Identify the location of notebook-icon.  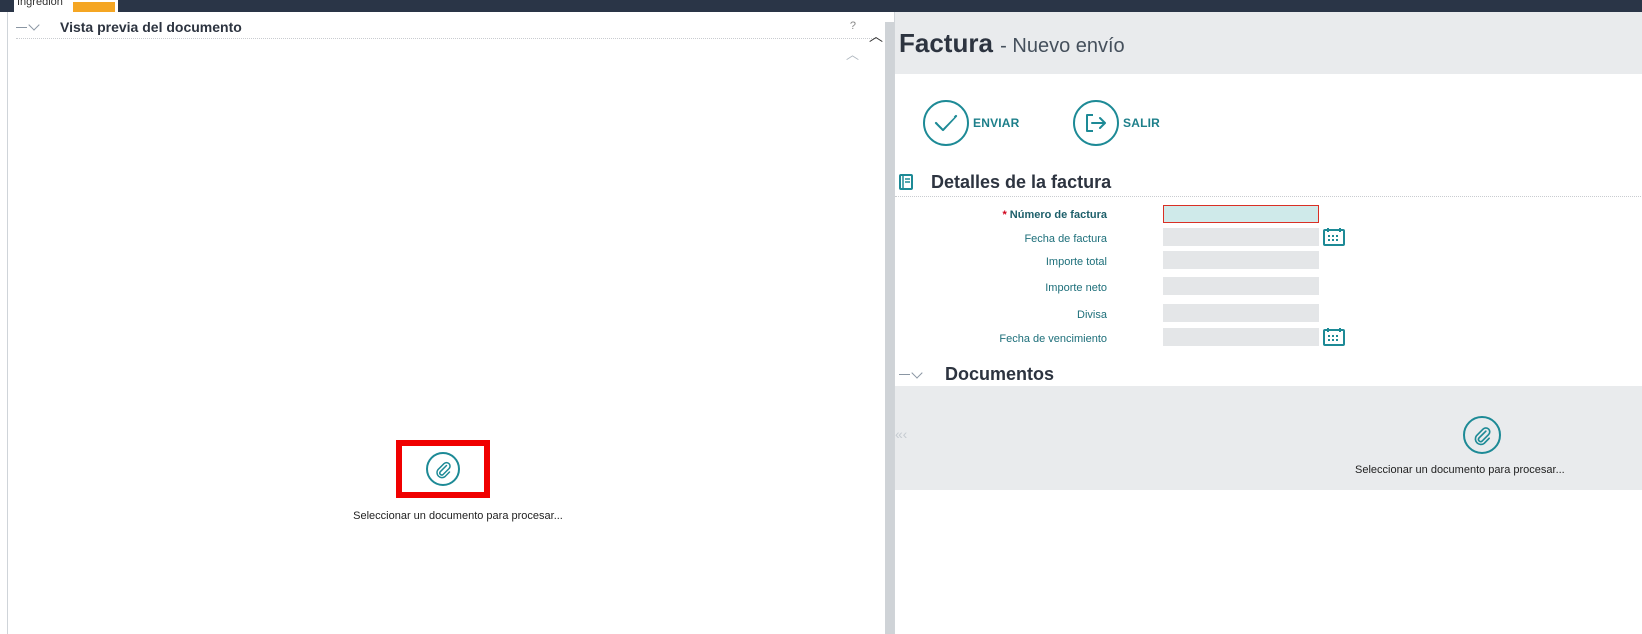
(906, 182).